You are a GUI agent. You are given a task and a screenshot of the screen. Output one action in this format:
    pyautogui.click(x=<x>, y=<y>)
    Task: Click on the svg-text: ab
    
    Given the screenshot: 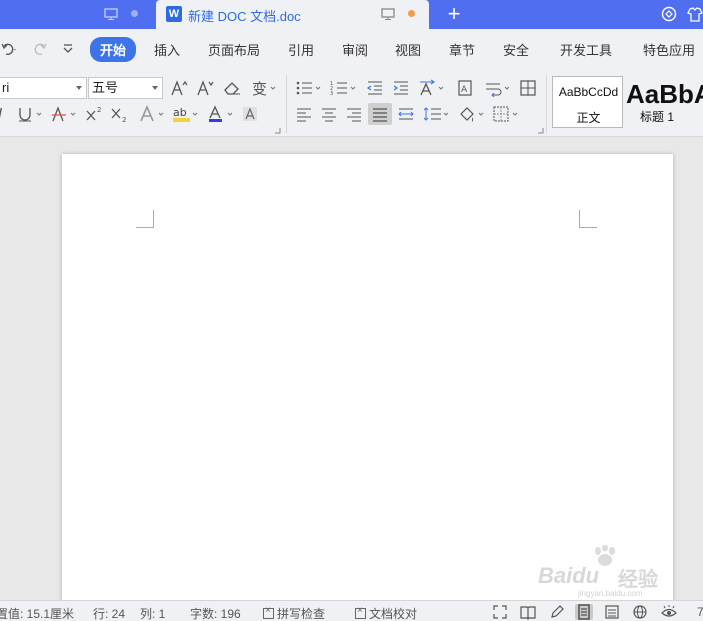 What is the action you would take?
    pyautogui.click(x=180, y=112)
    